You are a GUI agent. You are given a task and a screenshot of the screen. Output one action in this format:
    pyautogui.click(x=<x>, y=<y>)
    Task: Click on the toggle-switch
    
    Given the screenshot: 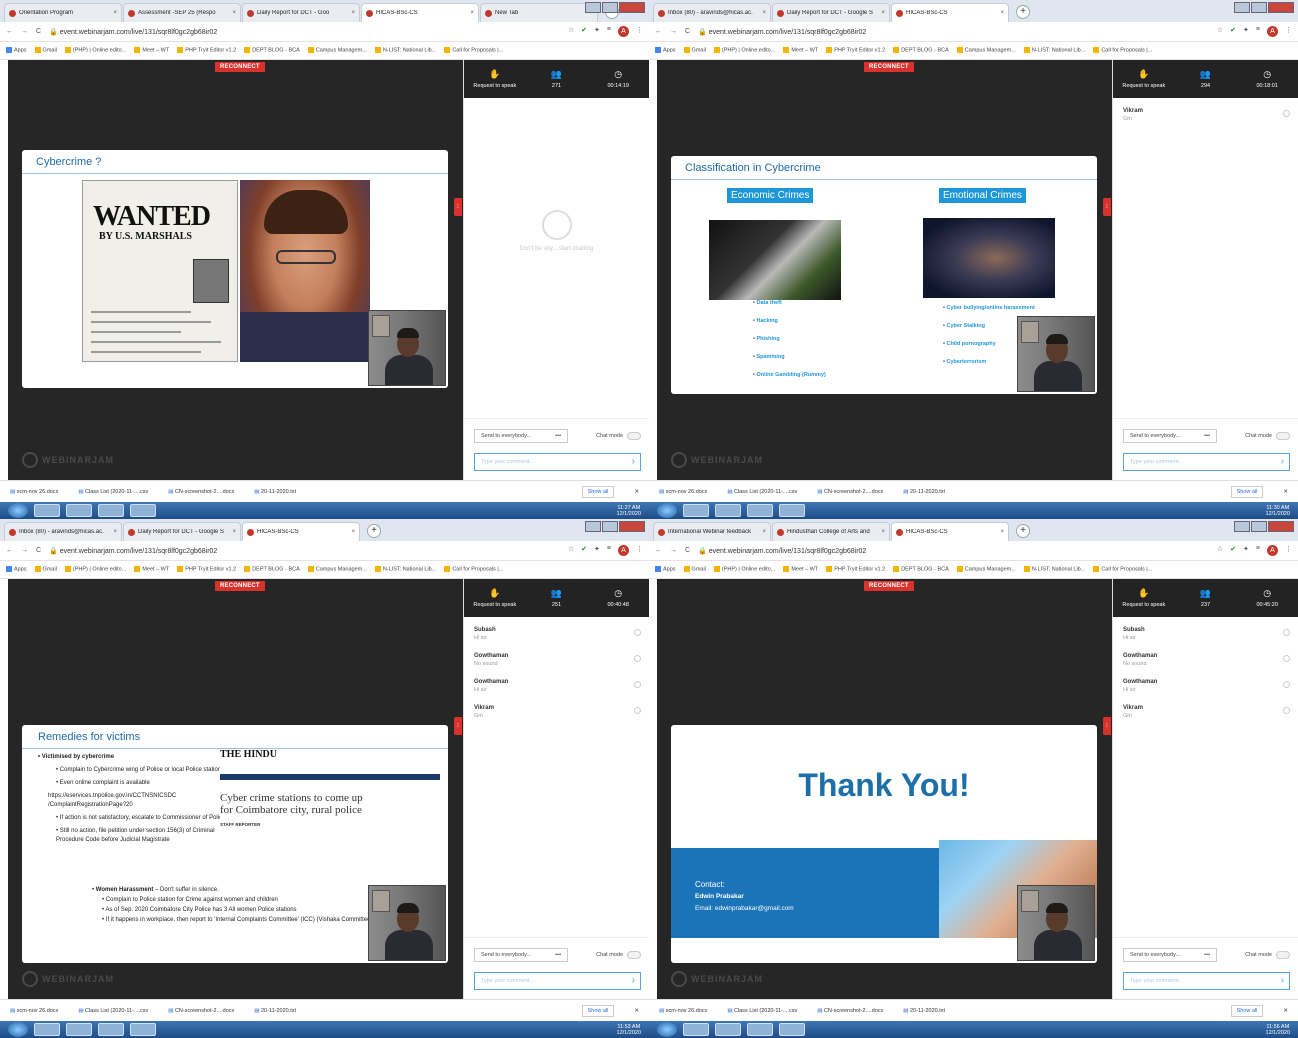 What is the action you would take?
    pyautogui.click(x=1283, y=955)
    